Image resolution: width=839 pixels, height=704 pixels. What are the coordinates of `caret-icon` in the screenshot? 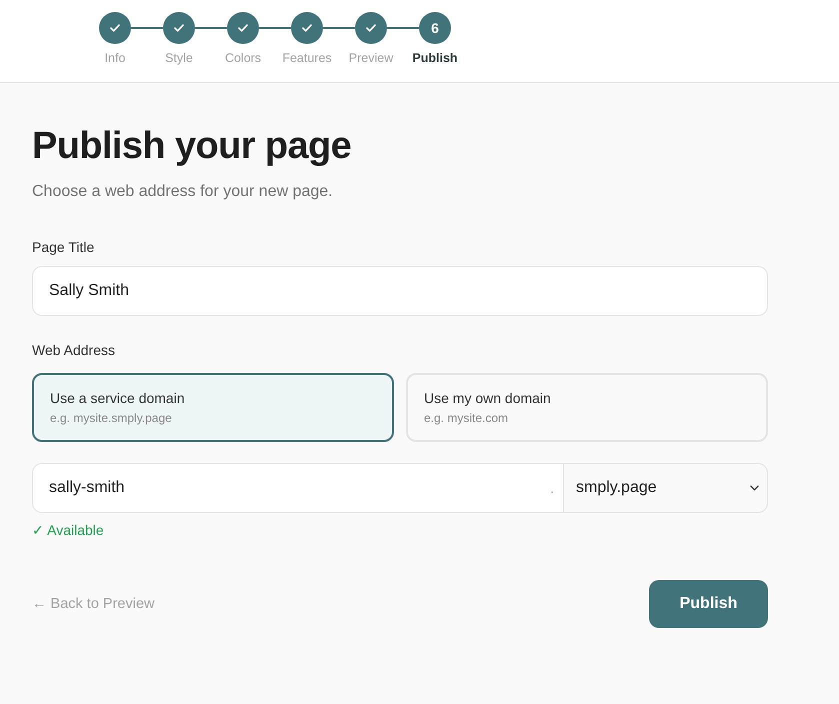 It's located at (754, 488).